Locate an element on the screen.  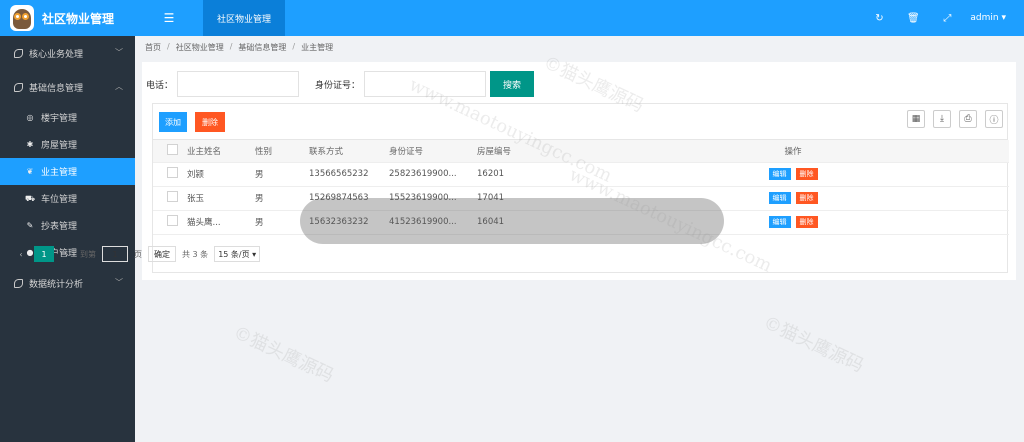
sidebar-item-parking: ⛟ 车位管理 is located at coordinates (67, 198).